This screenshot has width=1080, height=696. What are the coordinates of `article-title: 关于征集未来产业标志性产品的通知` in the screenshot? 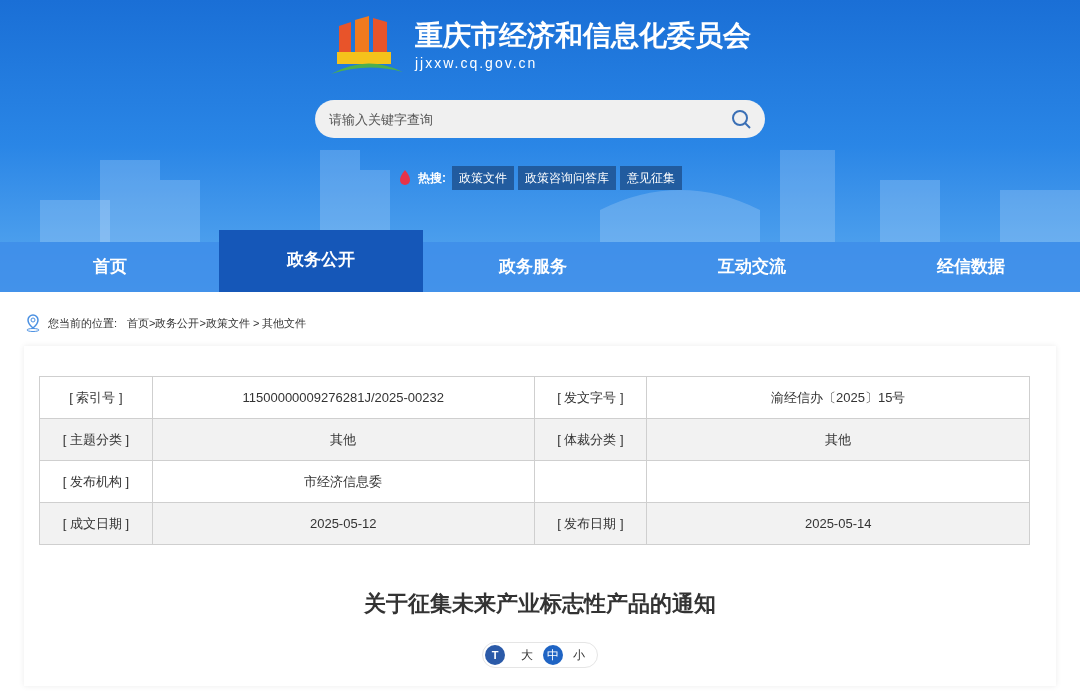 It's located at (540, 604).